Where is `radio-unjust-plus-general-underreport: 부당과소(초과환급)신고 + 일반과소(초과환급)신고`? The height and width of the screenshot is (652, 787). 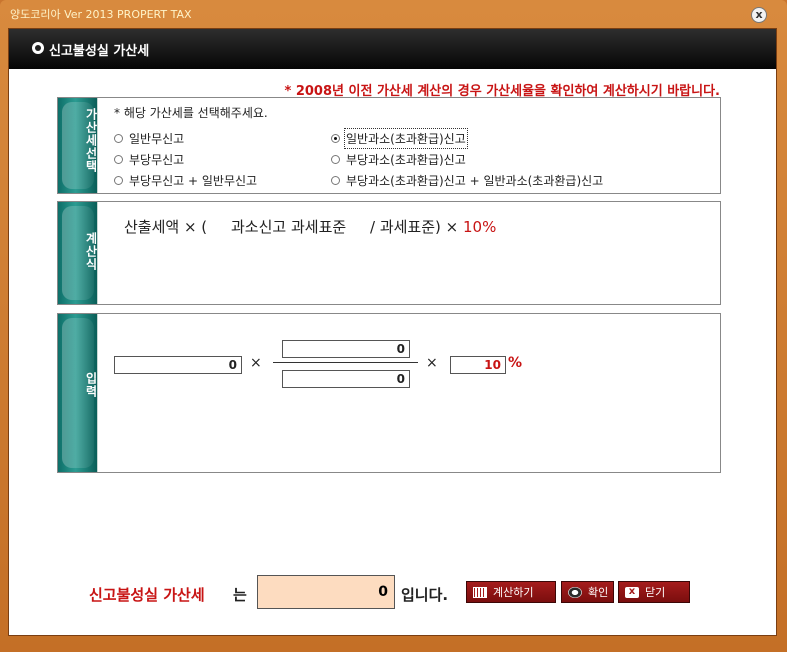 radio-unjust-plus-general-underreport: 부당과소(초과환급)신고 + 일반과소(초과환급)신고 is located at coordinates (467, 180).